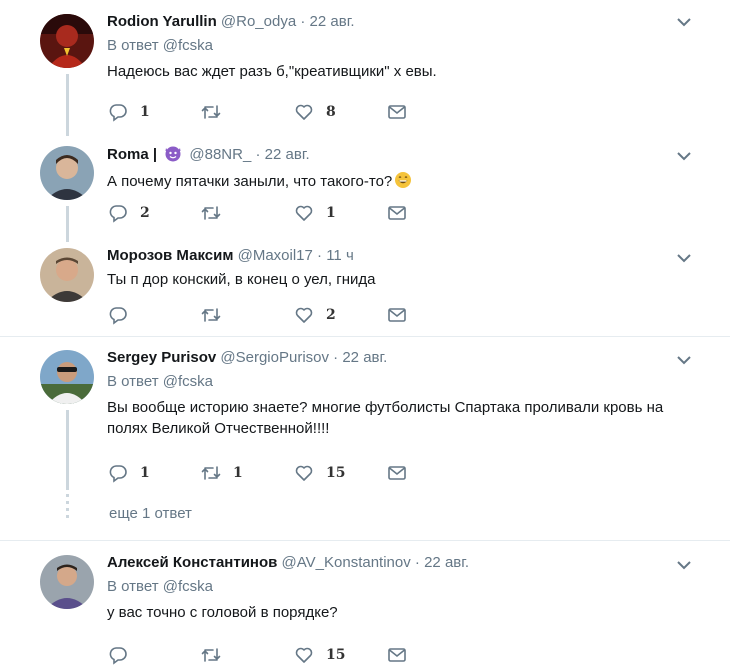  Describe the element at coordinates (222, 473) in the screenshot. I see `retweet-button: 1` at that location.